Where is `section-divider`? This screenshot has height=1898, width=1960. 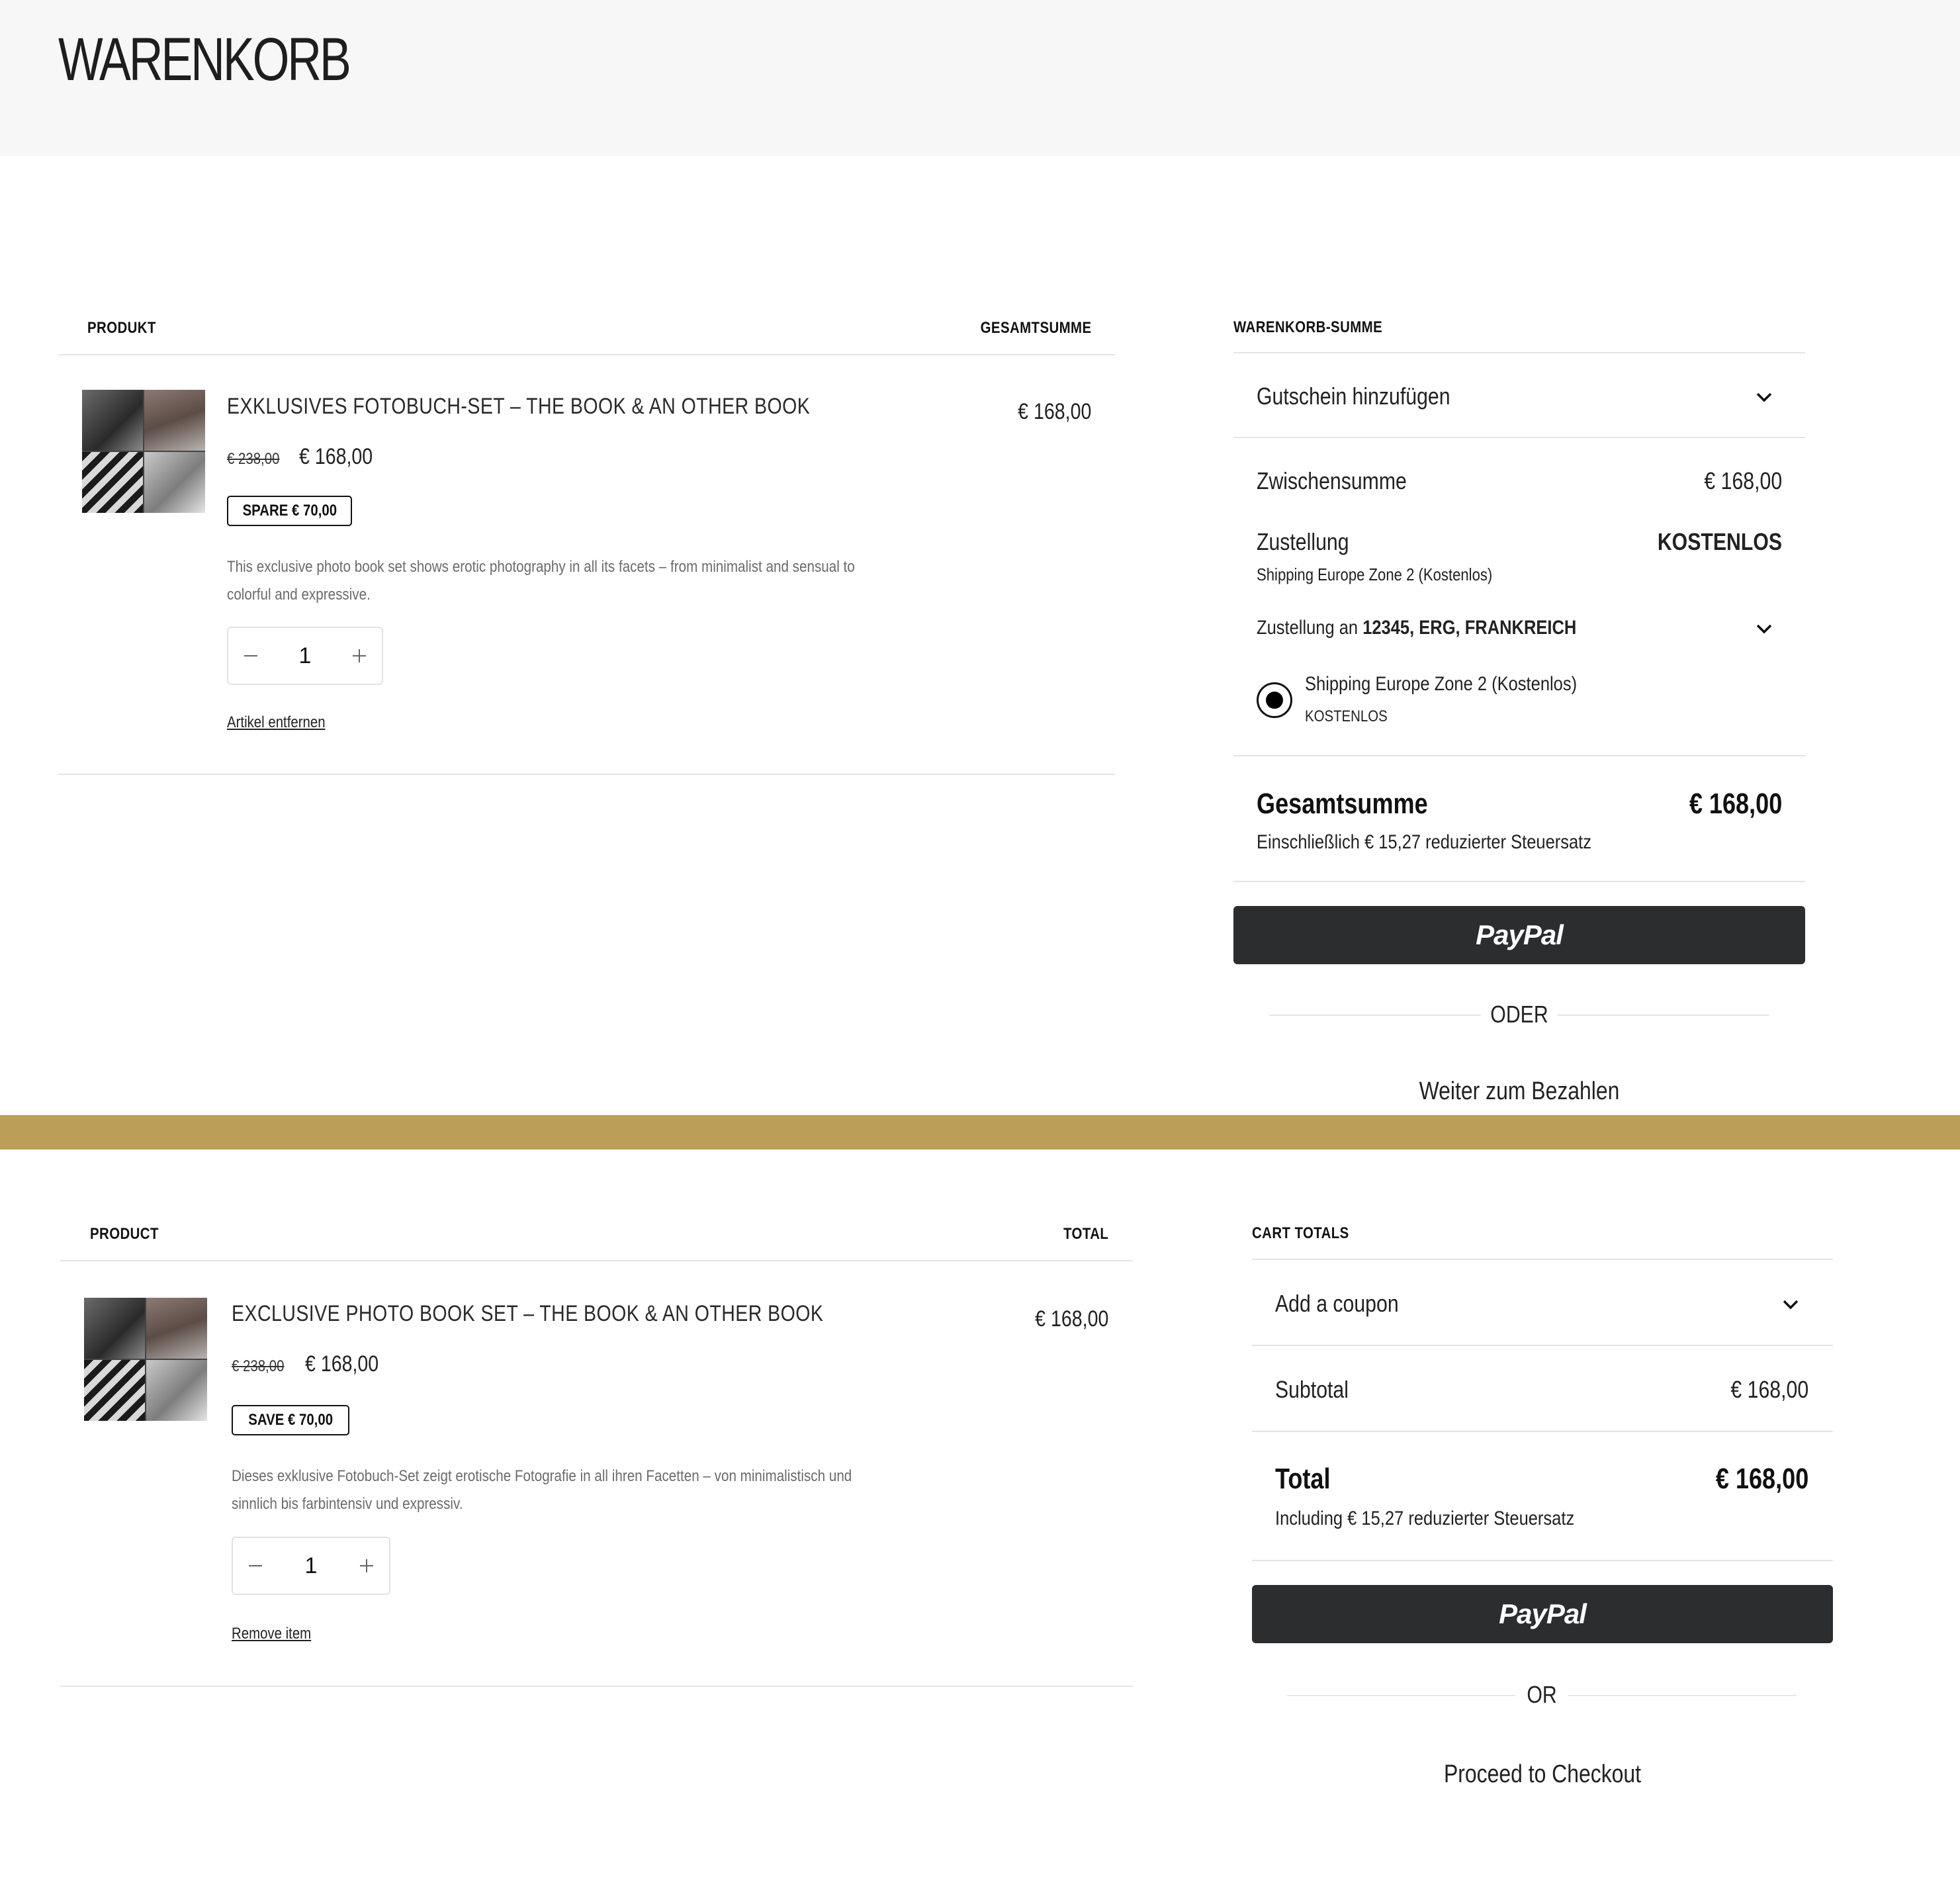
section-divider is located at coordinates (980, 1132).